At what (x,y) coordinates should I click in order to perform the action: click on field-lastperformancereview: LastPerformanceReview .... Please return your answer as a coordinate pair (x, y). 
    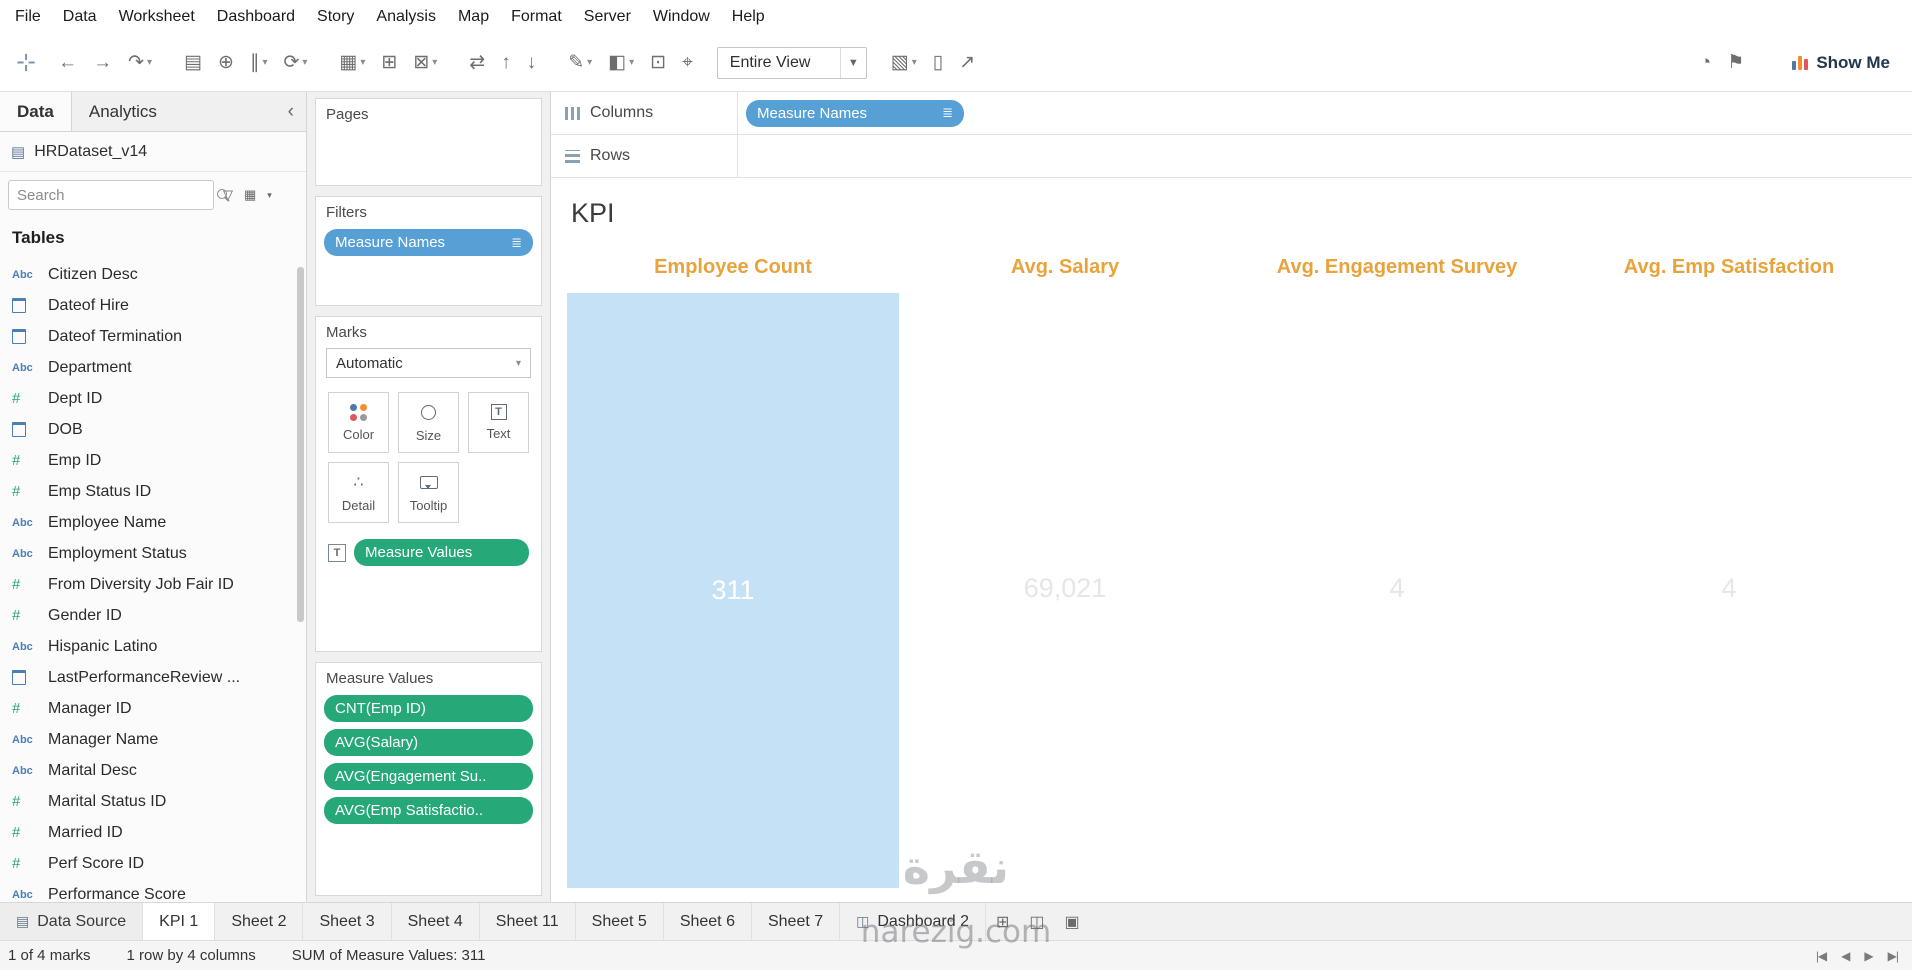
    Looking at the image, I should click on (153, 677).